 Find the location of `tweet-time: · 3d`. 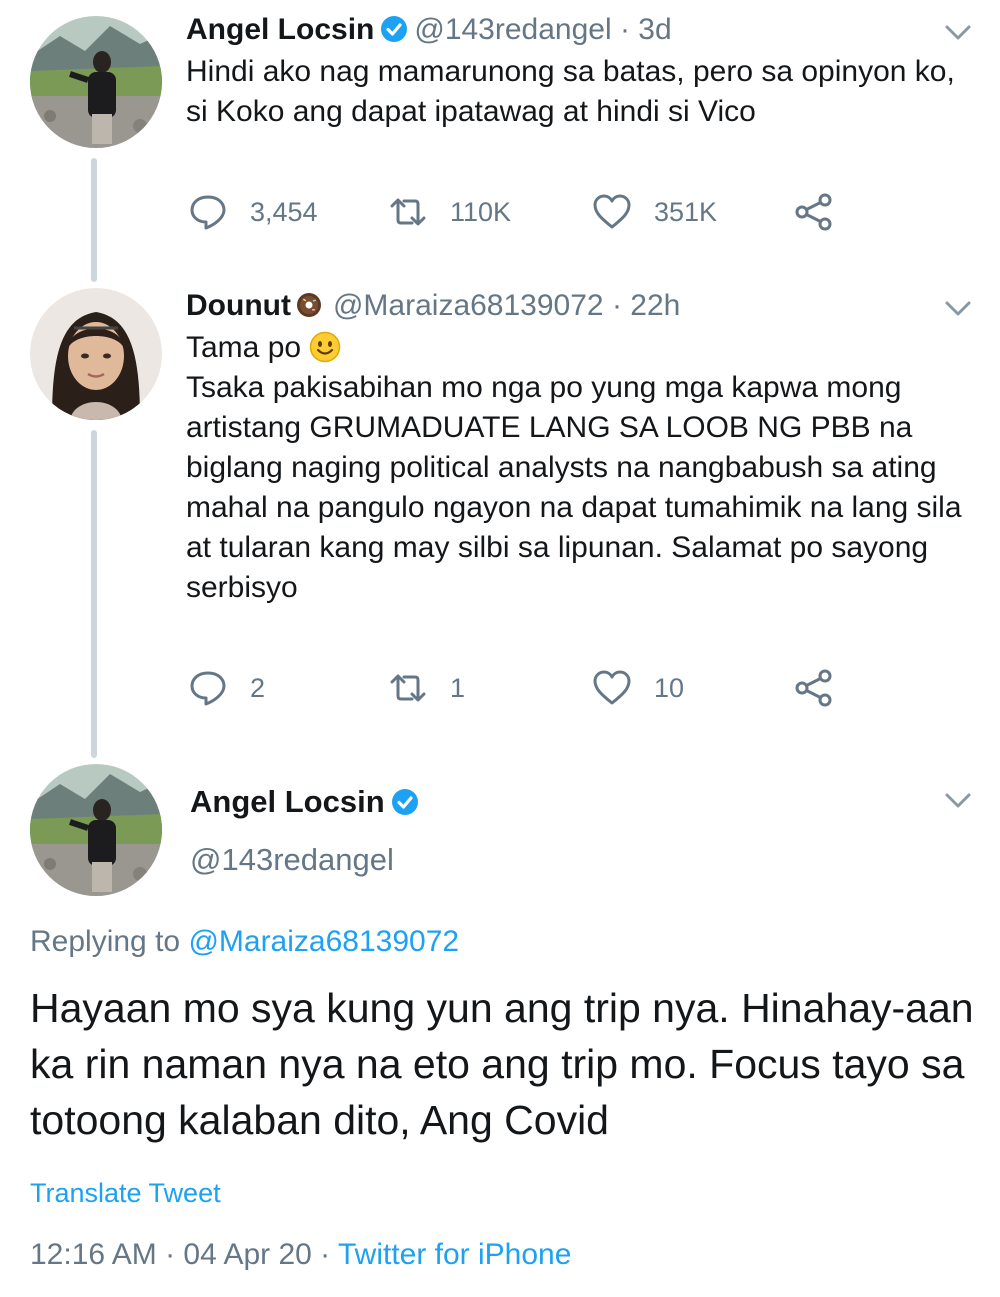

tweet-time: · 3d is located at coordinates (645, 29).